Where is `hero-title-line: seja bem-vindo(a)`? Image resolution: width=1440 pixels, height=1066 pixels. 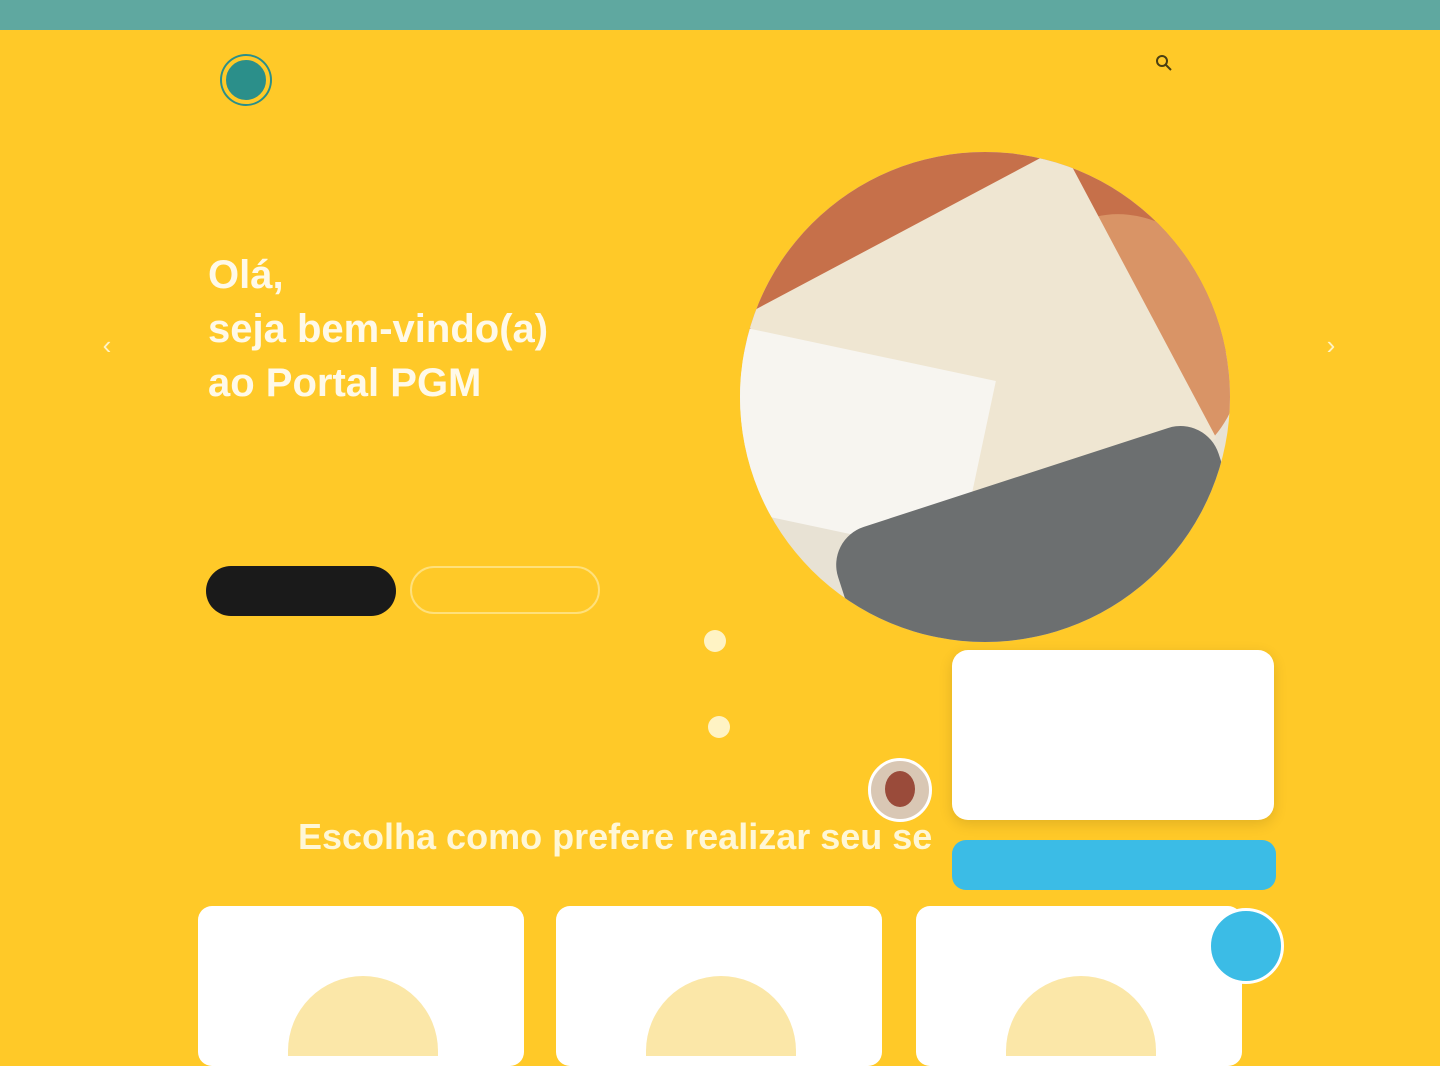 hero-title-line: seja bem-vindo(a) is located at coordinates (378, 329).